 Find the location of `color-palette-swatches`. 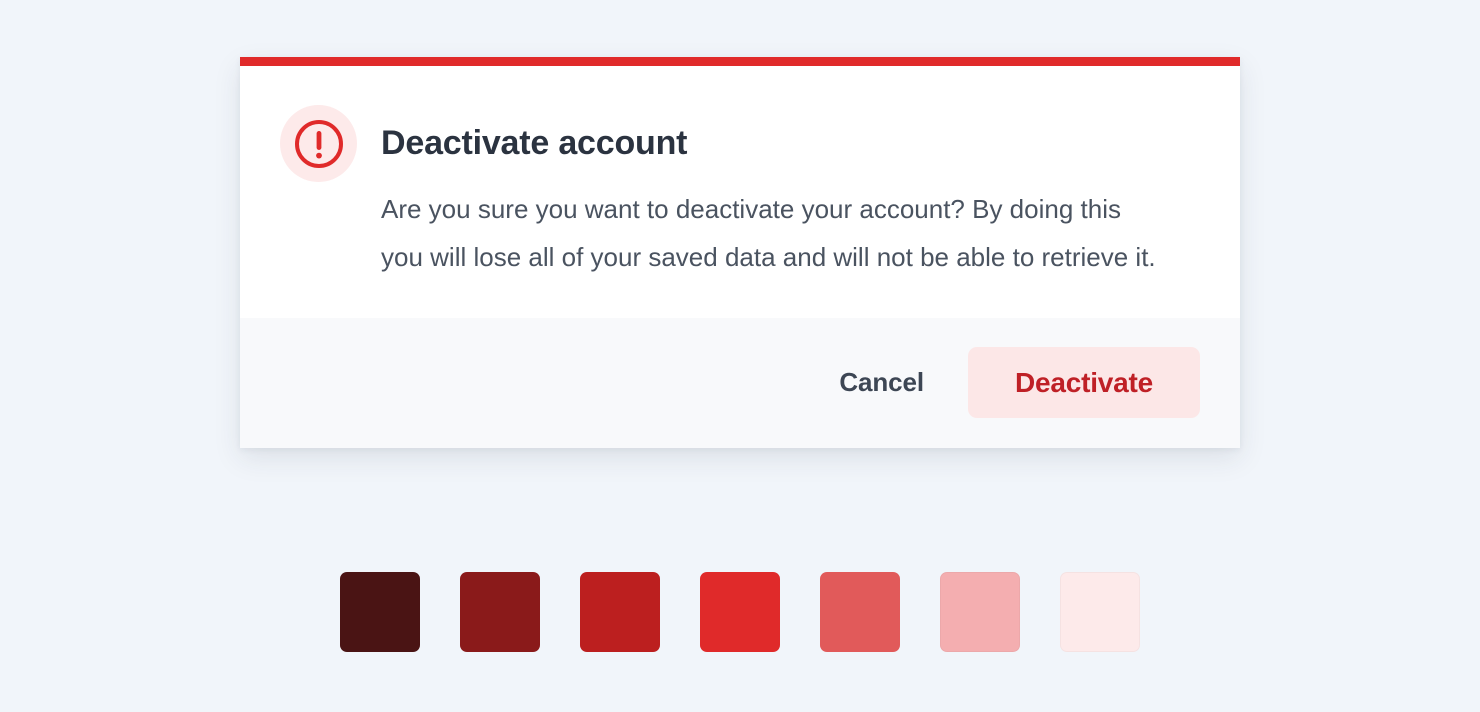

color-palette-swatches is located at coordinates (740, 612).